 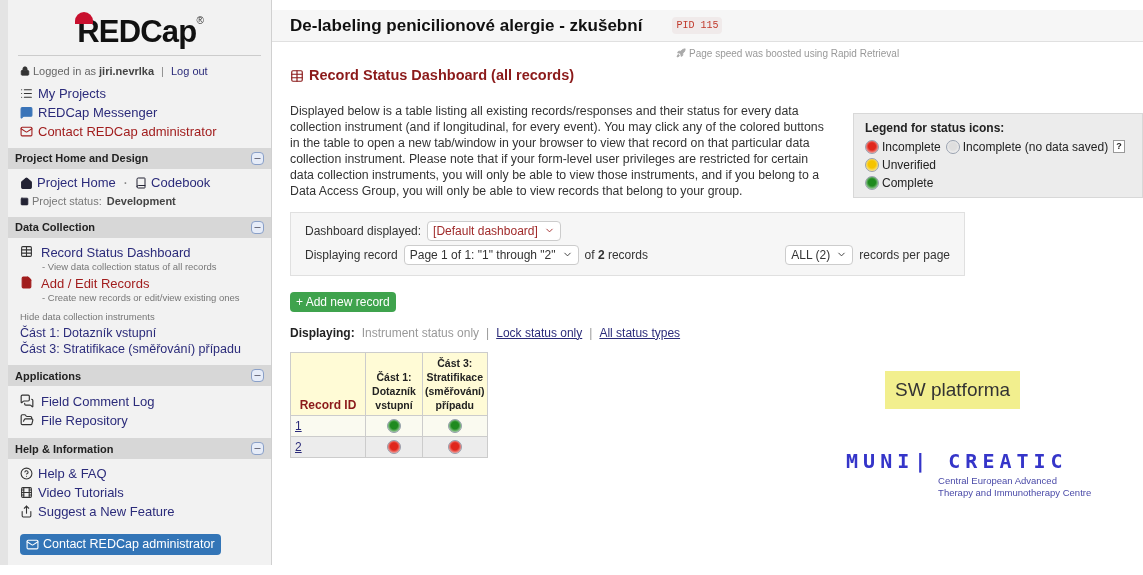 I want to click on sidebar-link: Field Comment Log, so click(x=98, y=401).